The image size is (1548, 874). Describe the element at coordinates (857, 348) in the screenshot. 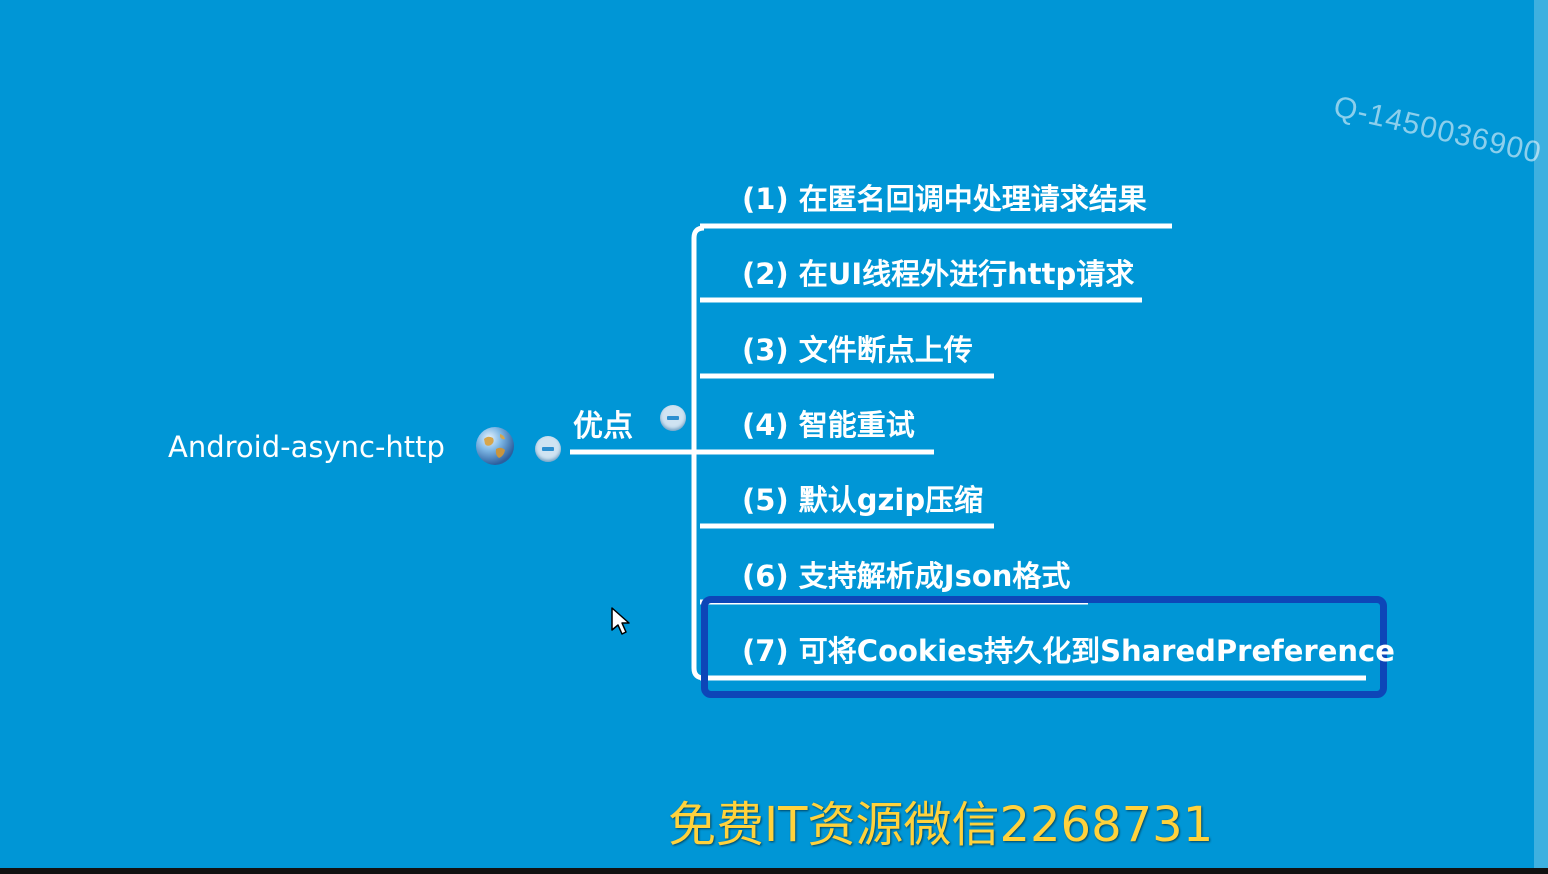

I see `item-label-3: (3) 文件断点上传` at that location.